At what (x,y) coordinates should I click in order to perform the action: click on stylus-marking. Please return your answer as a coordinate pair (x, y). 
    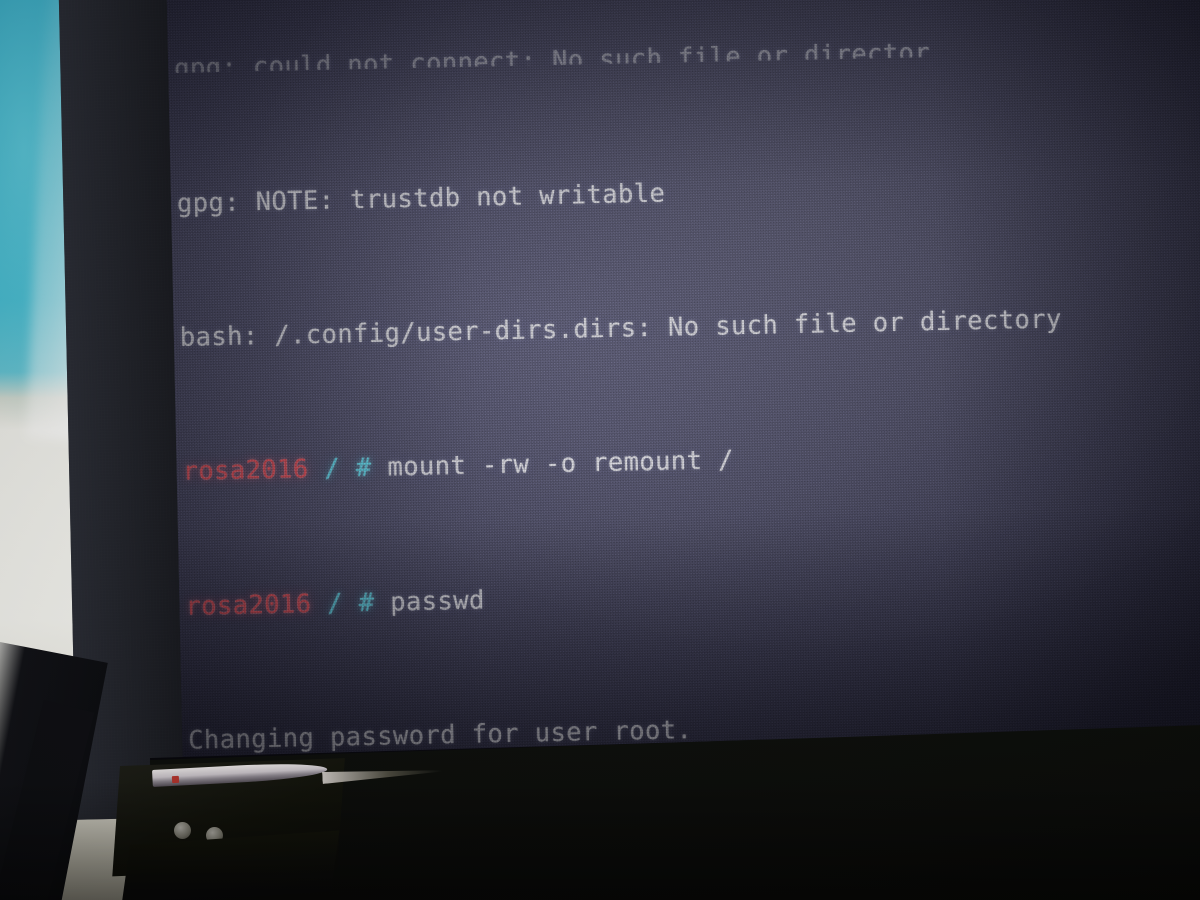
    Looking at the image, I should click on (175, 779).